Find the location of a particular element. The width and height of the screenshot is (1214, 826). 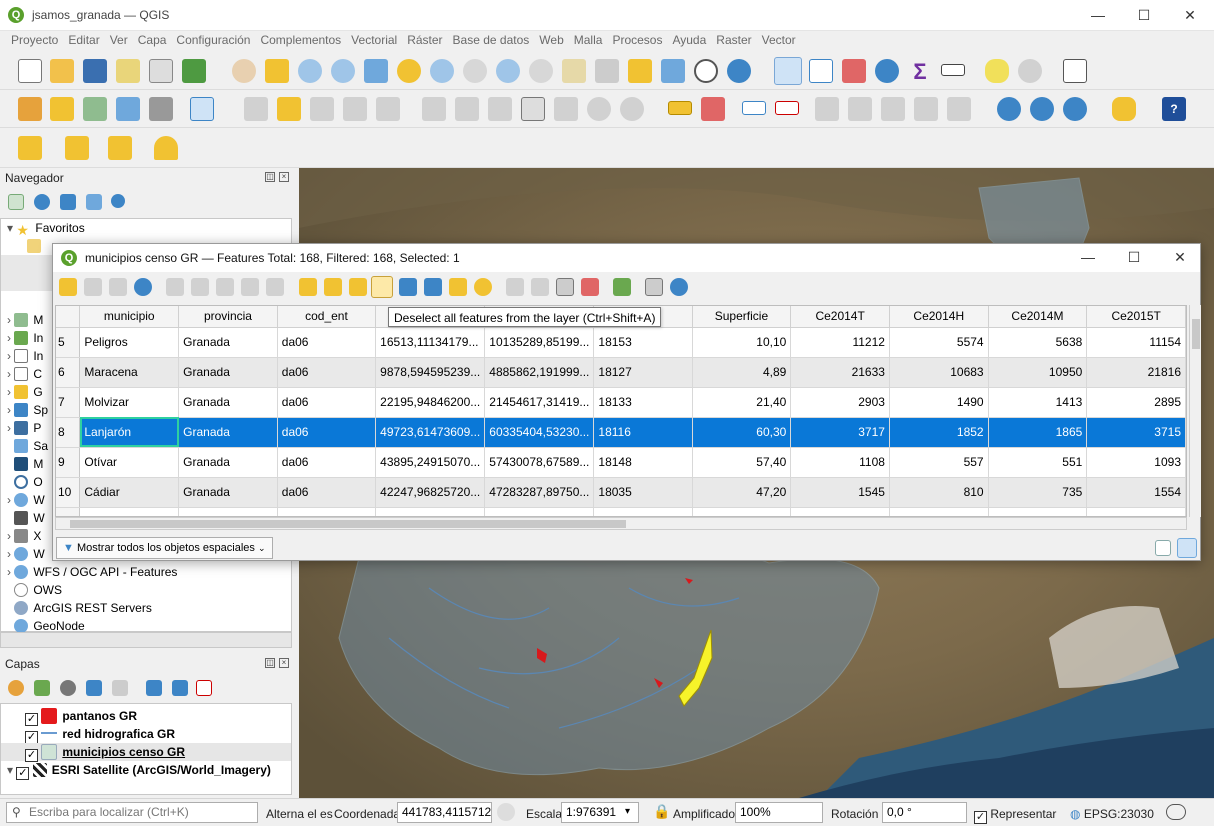

table-cell: 18133 is located at coordinates (643, 402).